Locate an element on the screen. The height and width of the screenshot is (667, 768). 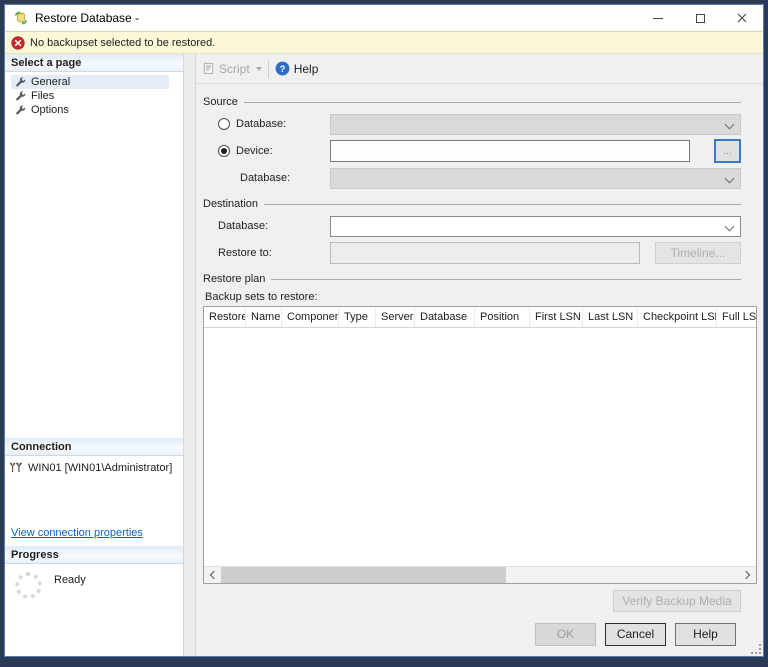
resize-grip is located at coordinates (756, 649).